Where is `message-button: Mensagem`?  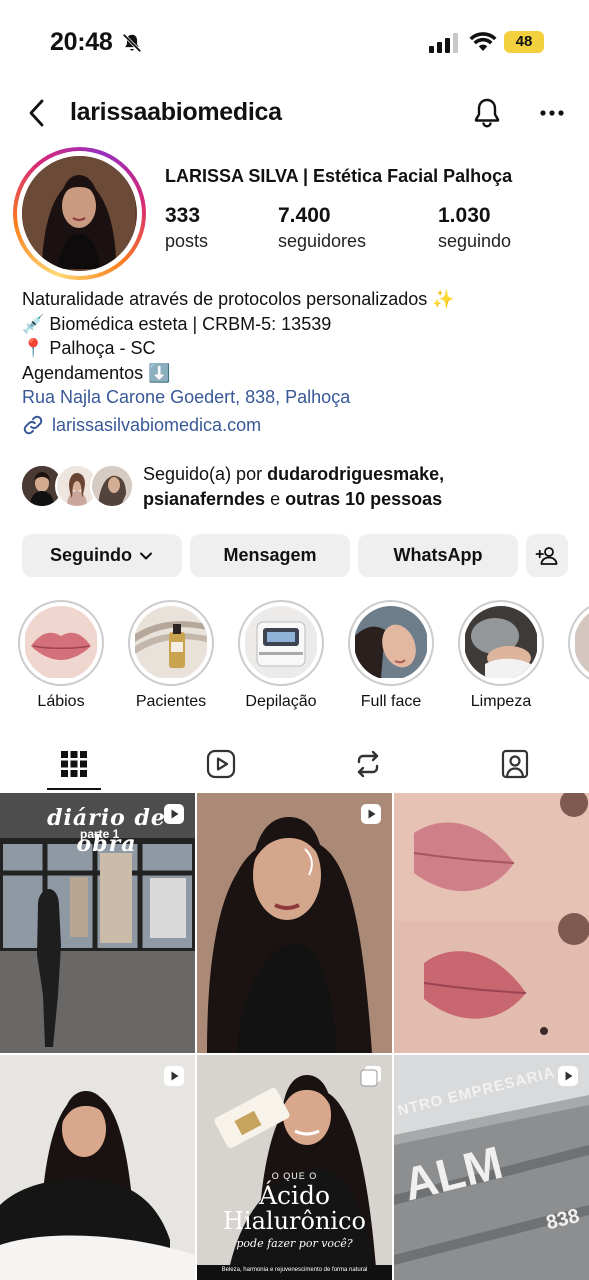
message-button: Mensagem is located at coordinates (270, 555).